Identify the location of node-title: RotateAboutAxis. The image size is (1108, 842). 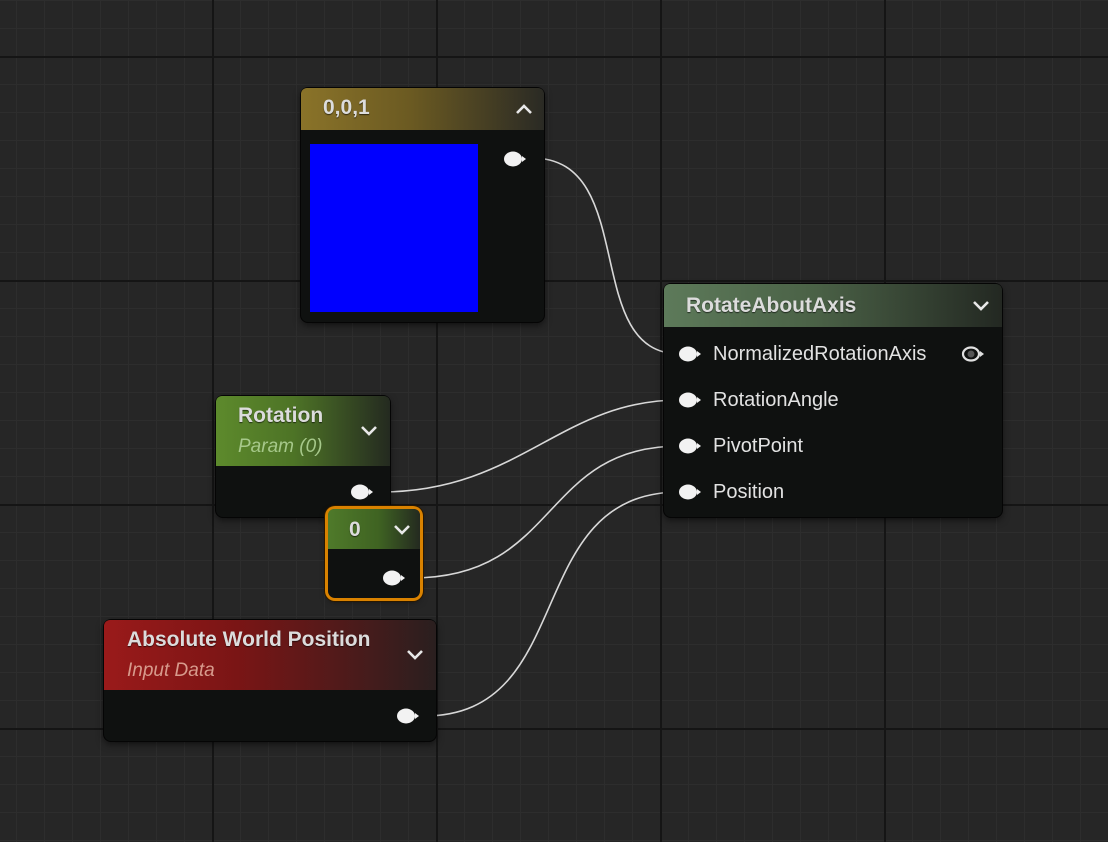
(771, 305).